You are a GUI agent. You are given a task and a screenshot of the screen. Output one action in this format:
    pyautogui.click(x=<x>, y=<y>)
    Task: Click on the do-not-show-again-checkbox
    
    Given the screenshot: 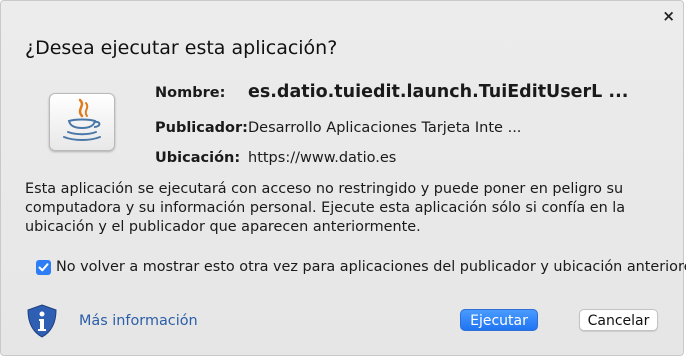 What is the action you would take?
    pyautogui.click(x=43, y=267)
    